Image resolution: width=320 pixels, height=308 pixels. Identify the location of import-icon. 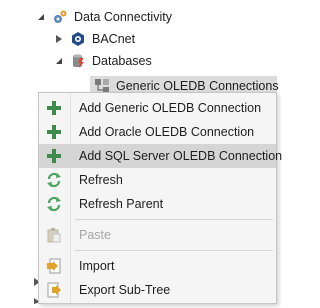
(54, 266).